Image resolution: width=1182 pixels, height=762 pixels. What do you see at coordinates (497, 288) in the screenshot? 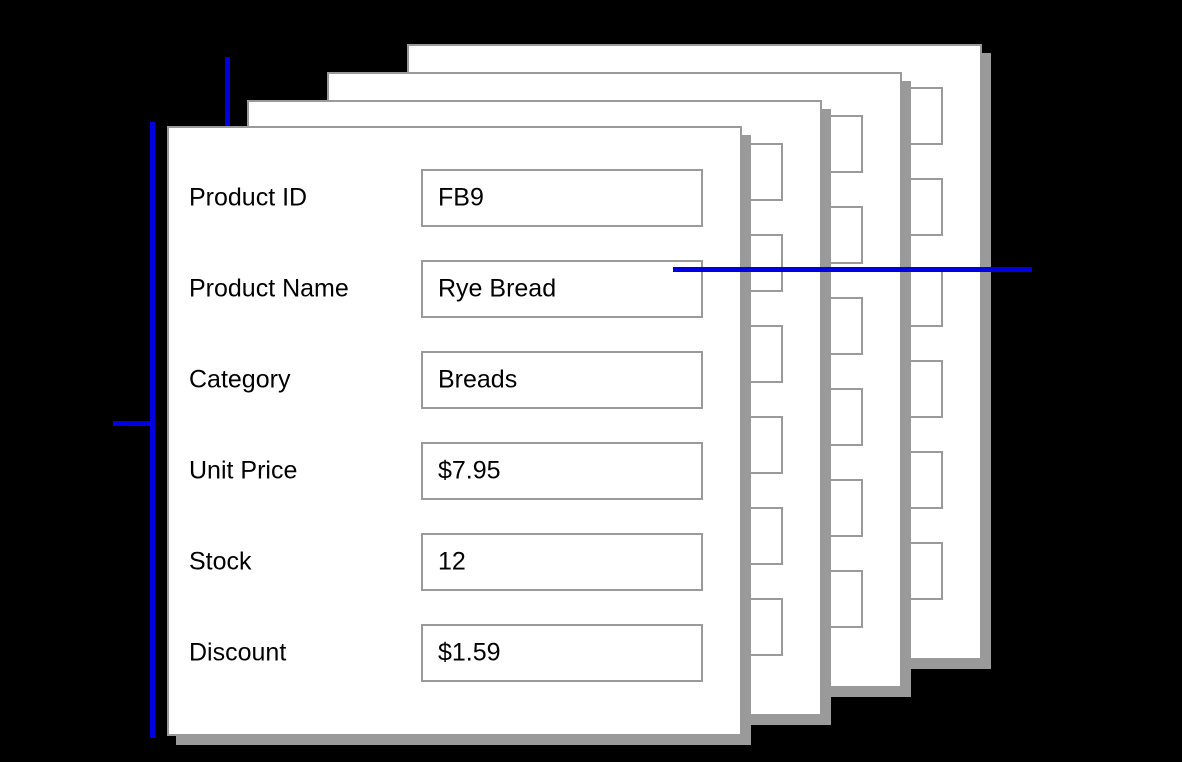
I see `field-value: Rye Bread` at bounding box center [497, 288].